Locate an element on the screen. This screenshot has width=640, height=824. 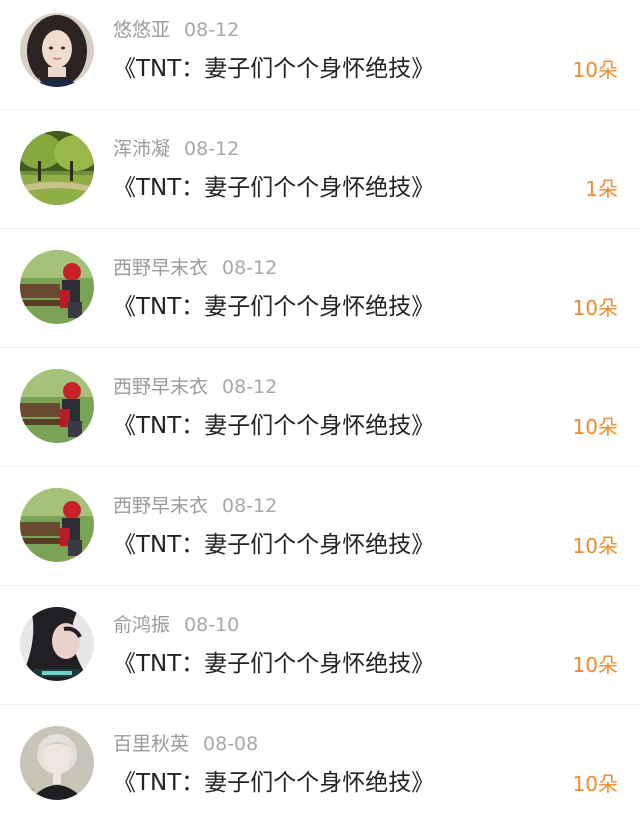
dark-hair-girl-avatar-icon is located at coordinates (57, 644).